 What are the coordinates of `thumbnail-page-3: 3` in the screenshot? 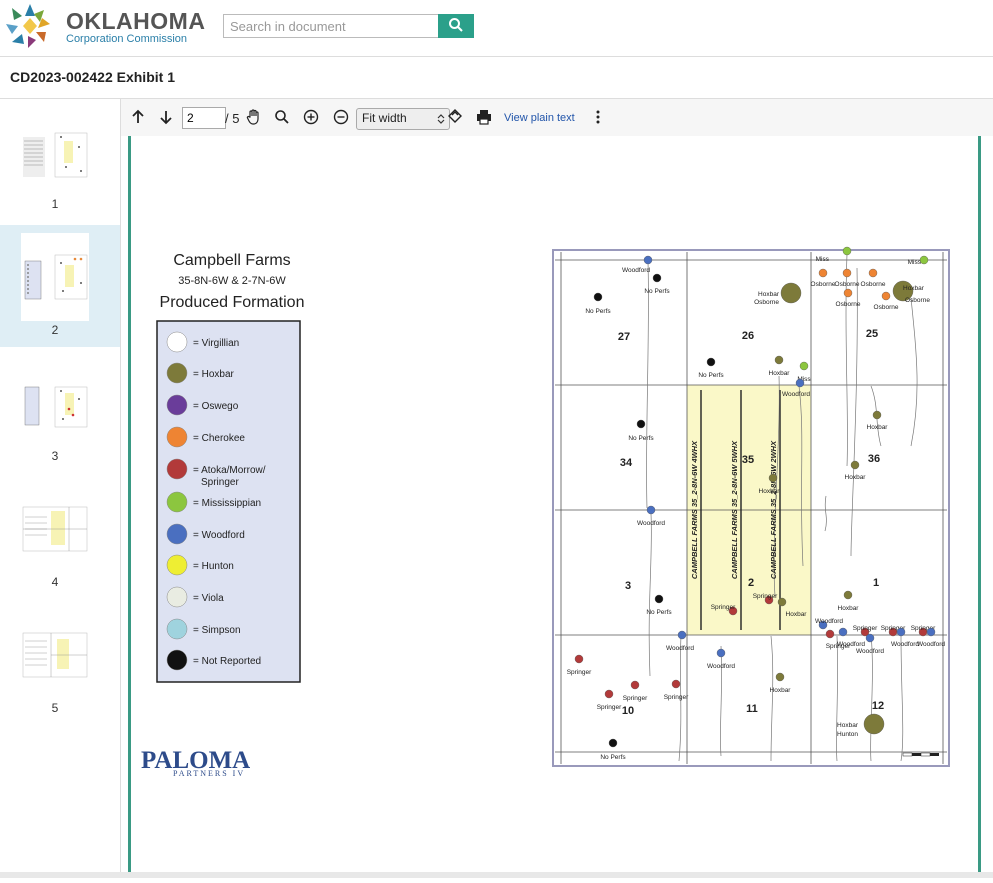 It's located at (60, 412).